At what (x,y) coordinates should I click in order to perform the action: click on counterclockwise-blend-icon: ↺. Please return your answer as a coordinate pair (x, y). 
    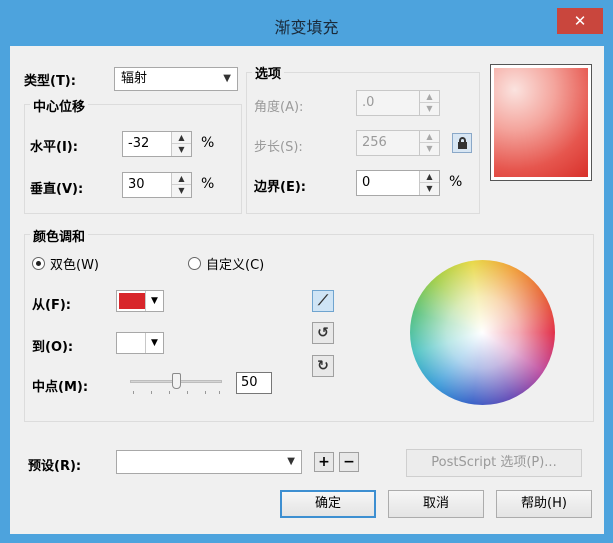
    Looking at the image, I should click on (323, 333).